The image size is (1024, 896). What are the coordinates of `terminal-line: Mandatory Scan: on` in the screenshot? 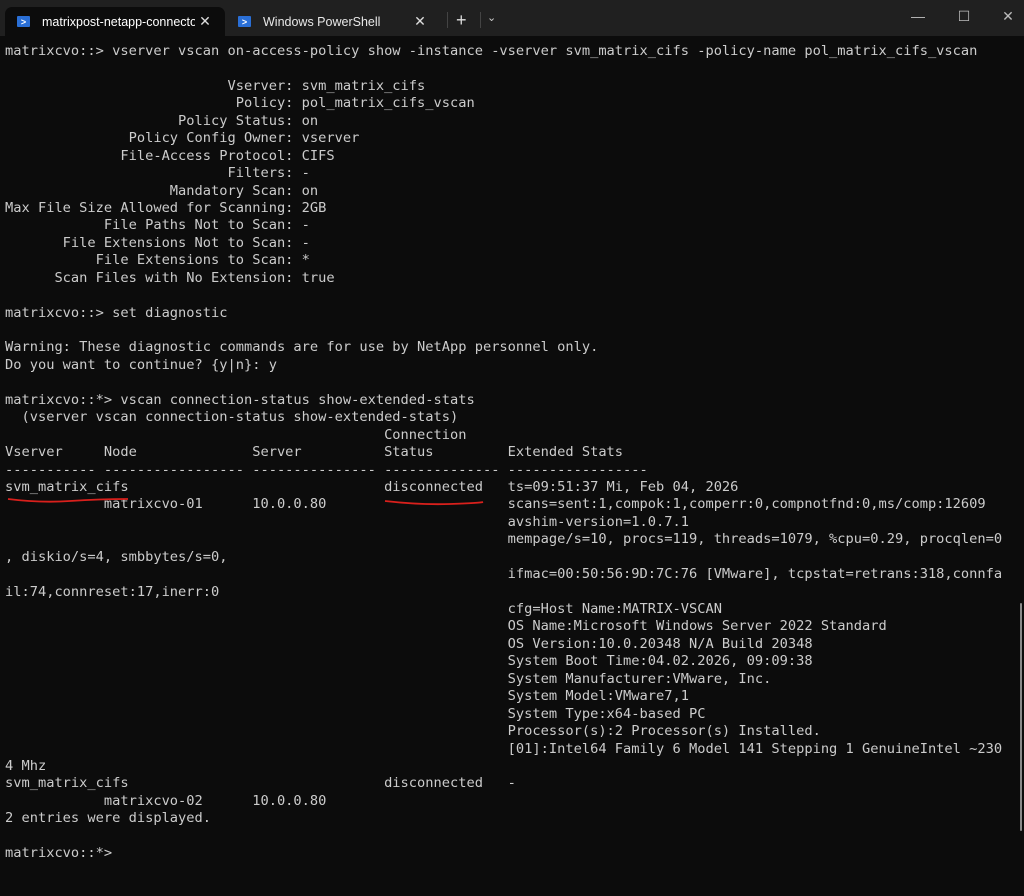 It's located at (162, 190).